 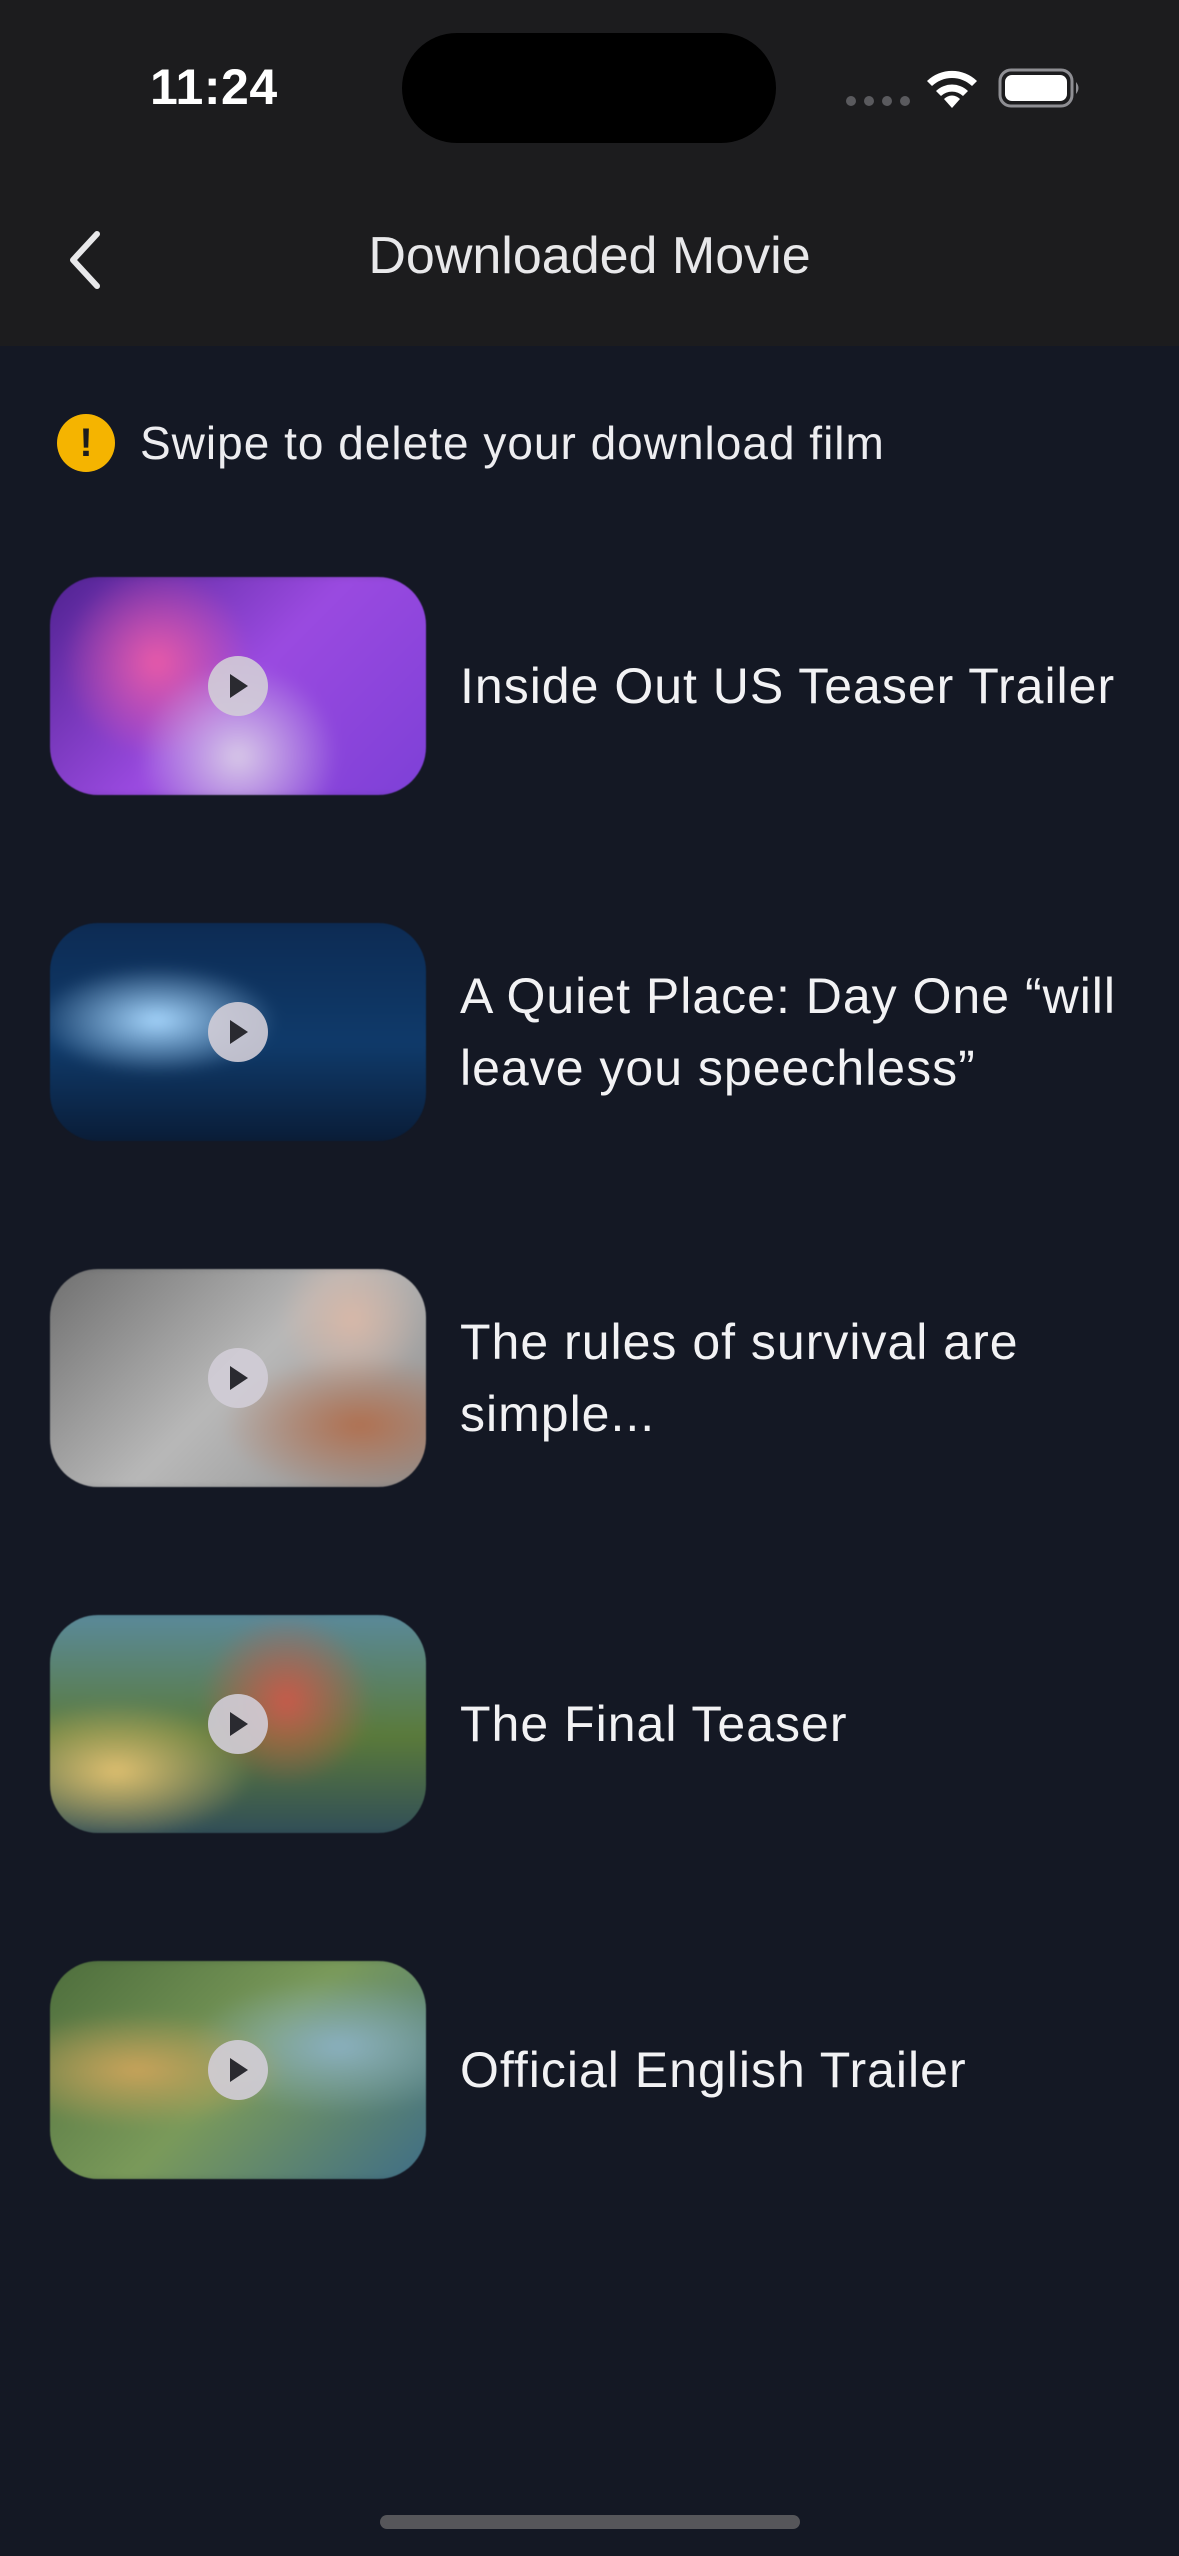 I want to click on list-item: The Final Teaser, so click(x=590, y=1724).